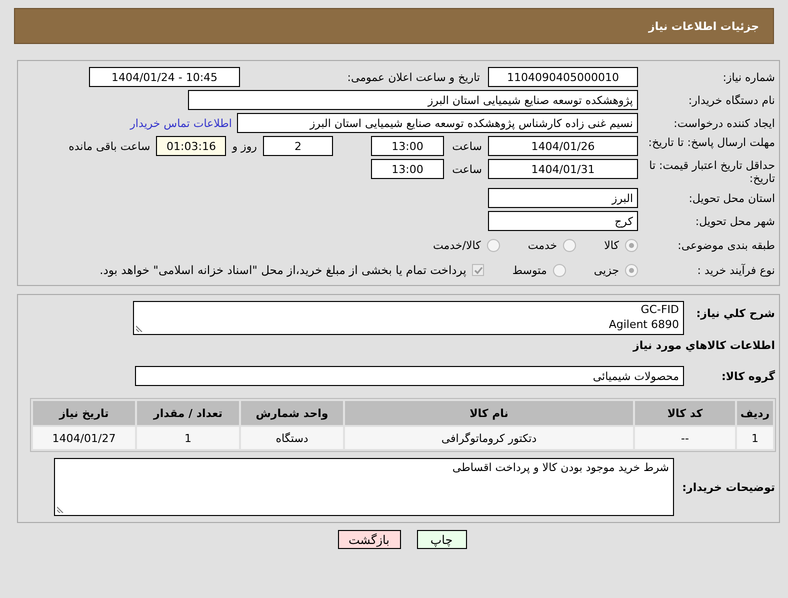  Describe the element at coordinates (735, 313) in the screenshot. I see `field-label: شرح کلي نياز:` at that location.